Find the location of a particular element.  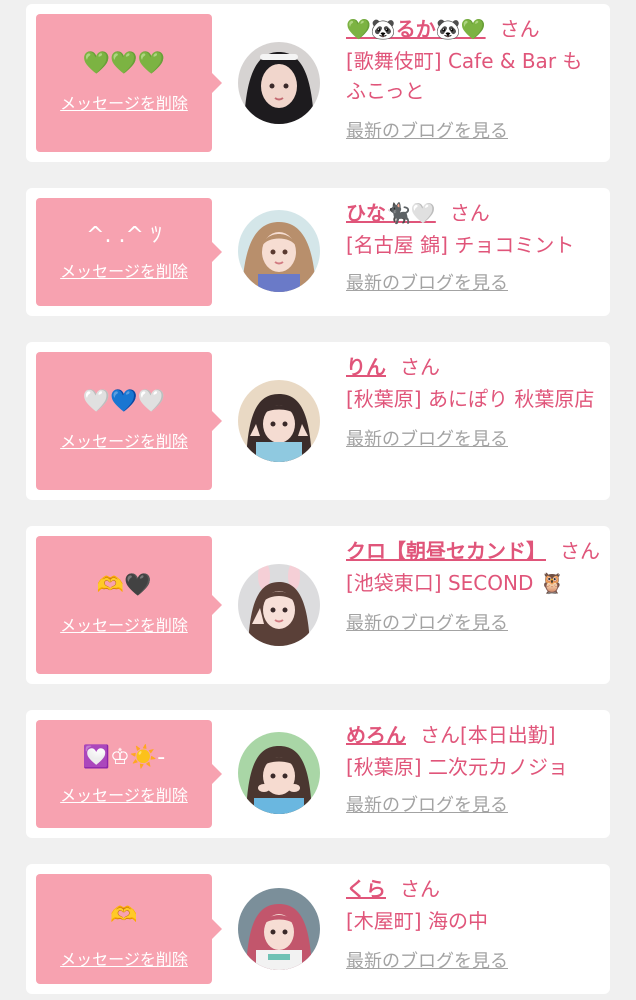

shop-label: [歌舞伎町] Cafe & Bar もふこっと is located at coordinates (464, 76).